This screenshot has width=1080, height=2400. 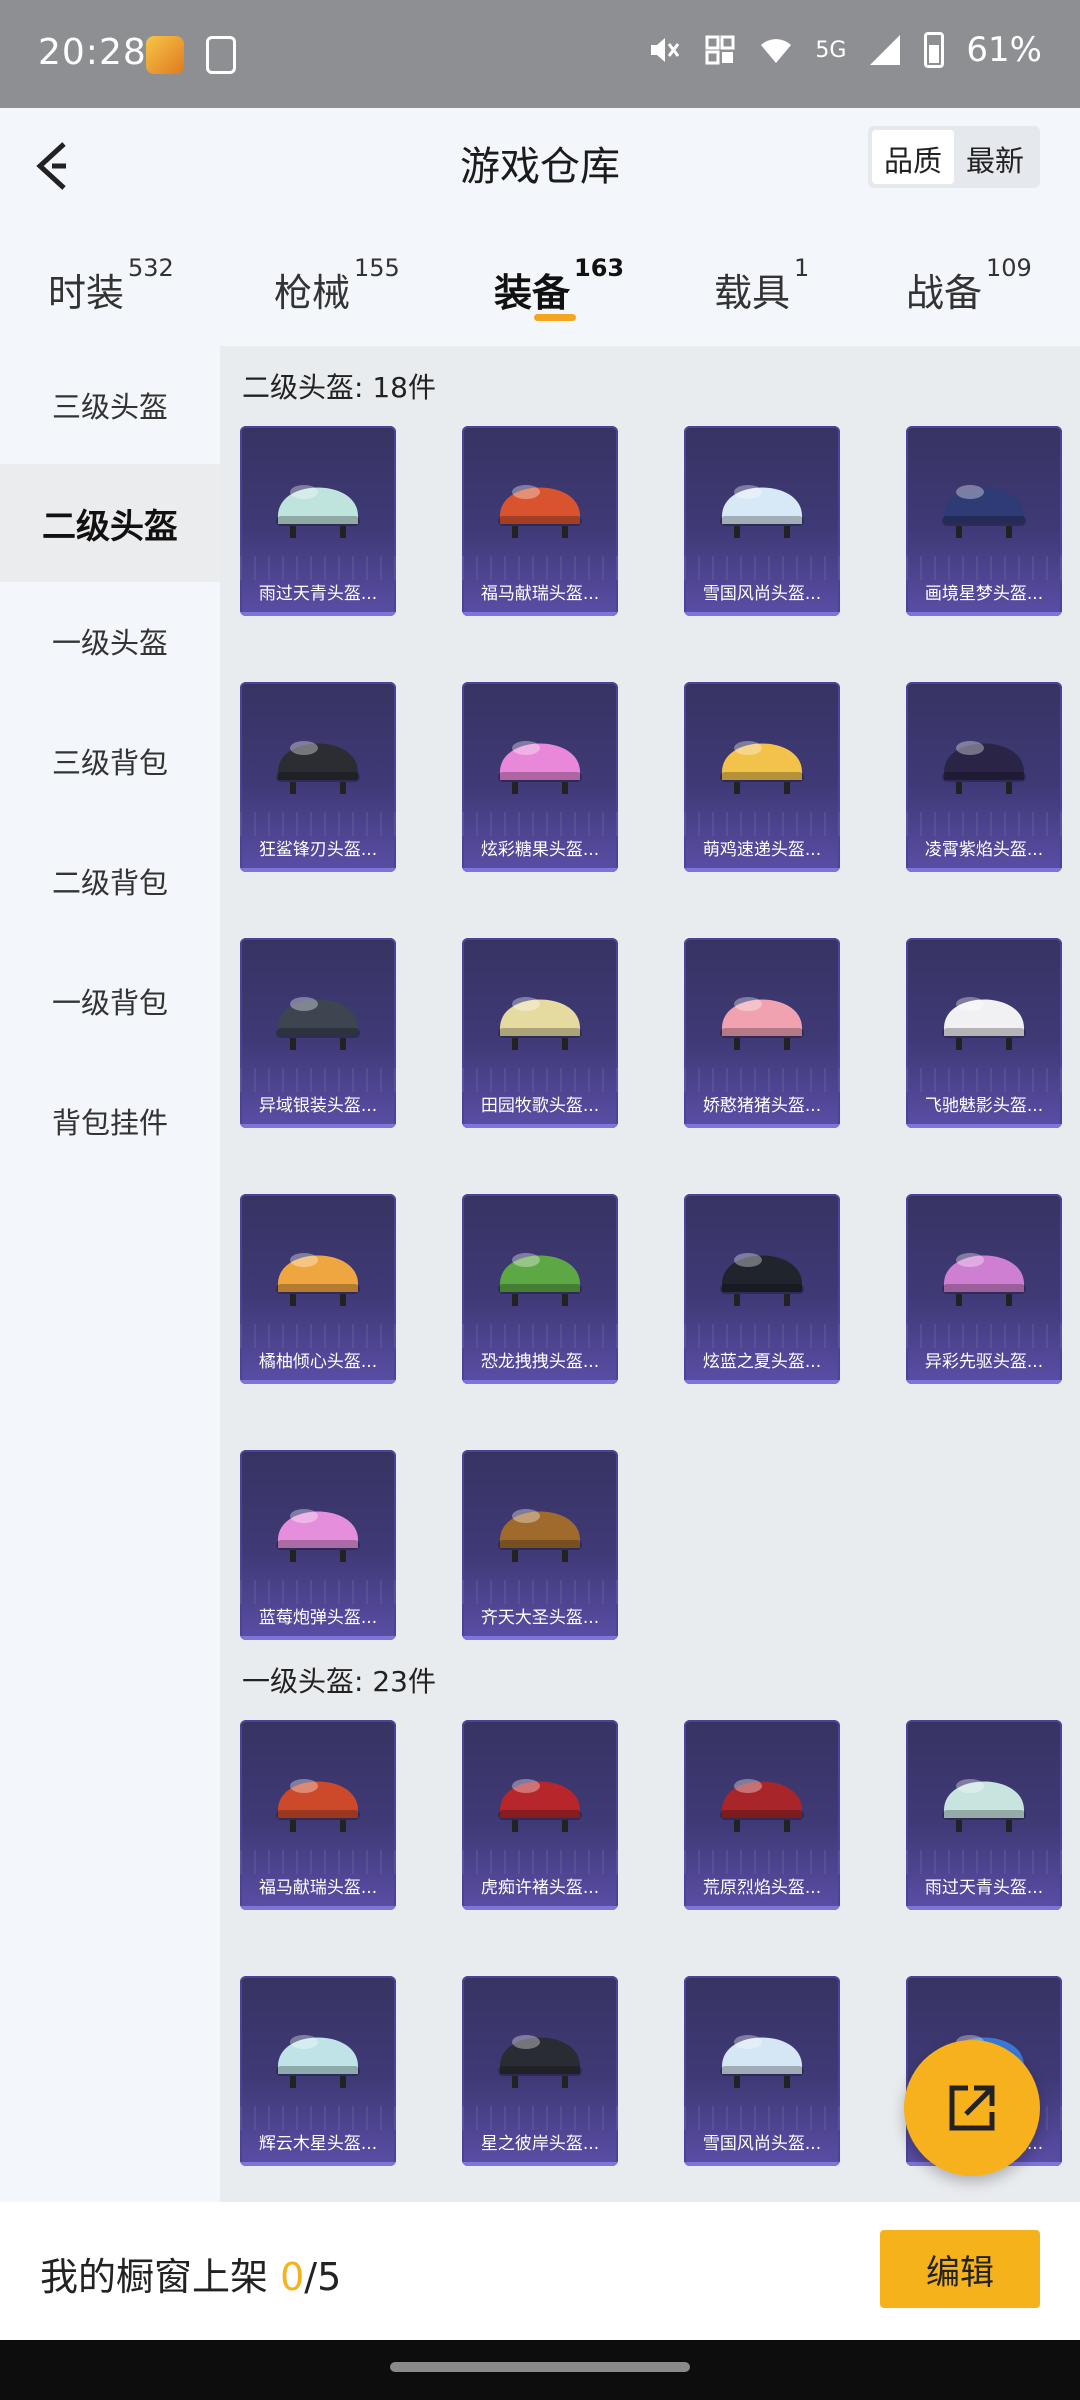 What do you see at coordinates (532, 293) in the screenshot?
I see `tab-label: 装备` at bounding box center [532, 293].